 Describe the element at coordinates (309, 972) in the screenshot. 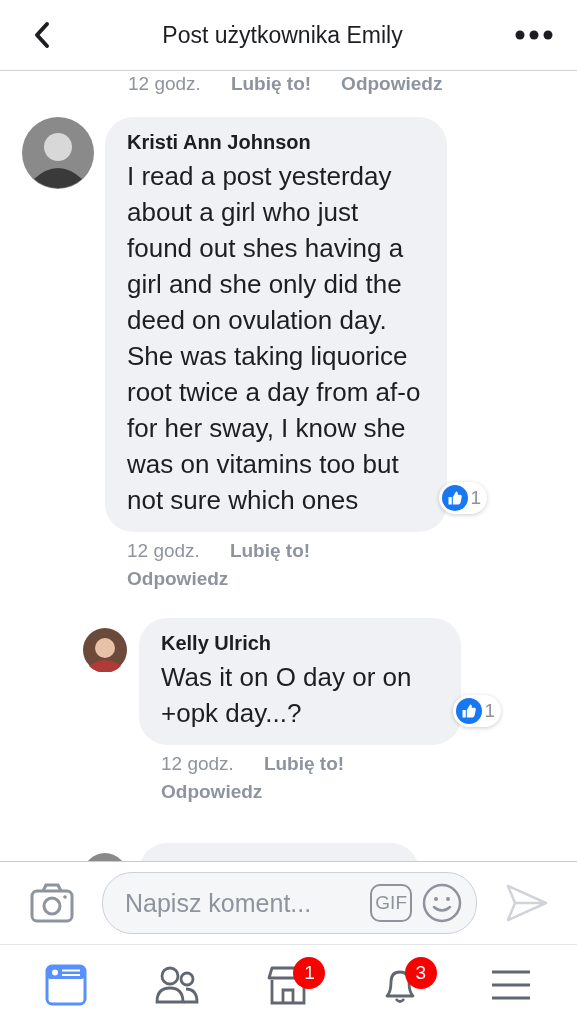

I see `notification-badge: 1` at that location.